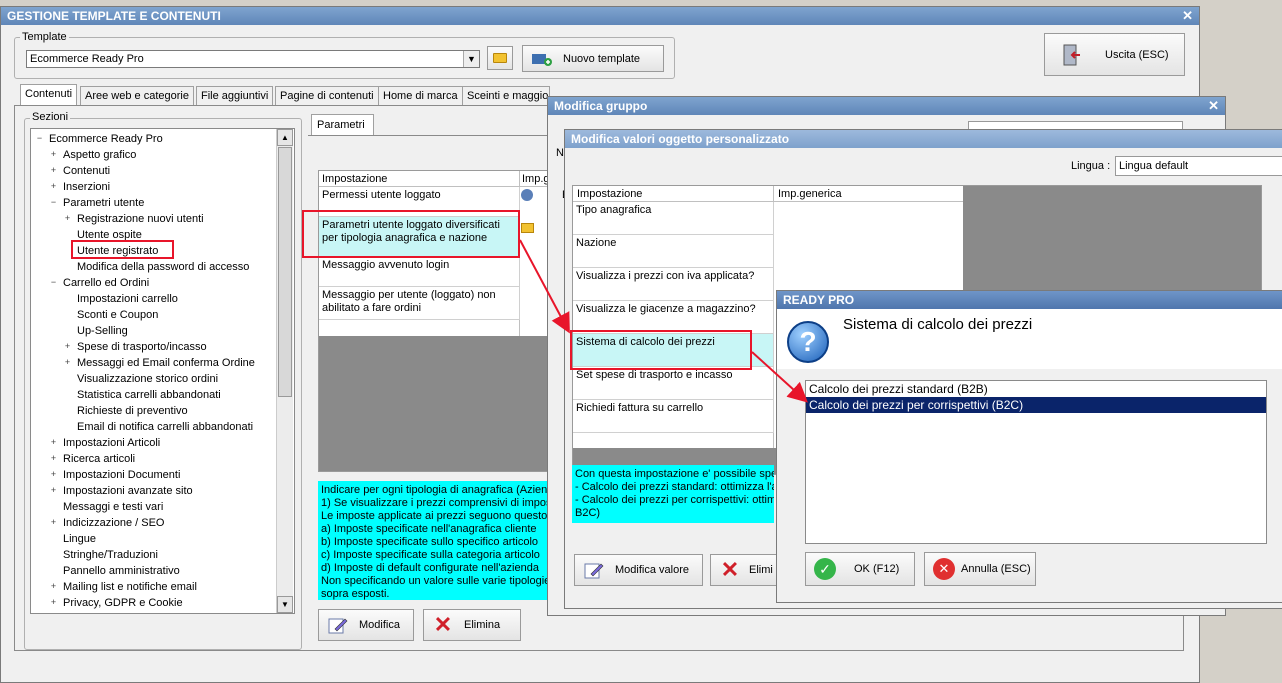 The height and width of the screenshot is (683, 1282). What do you see at coordinates (779, 377) in the screenshot?
I see `arrow-to-dialog` at bounding box center [779, 377].